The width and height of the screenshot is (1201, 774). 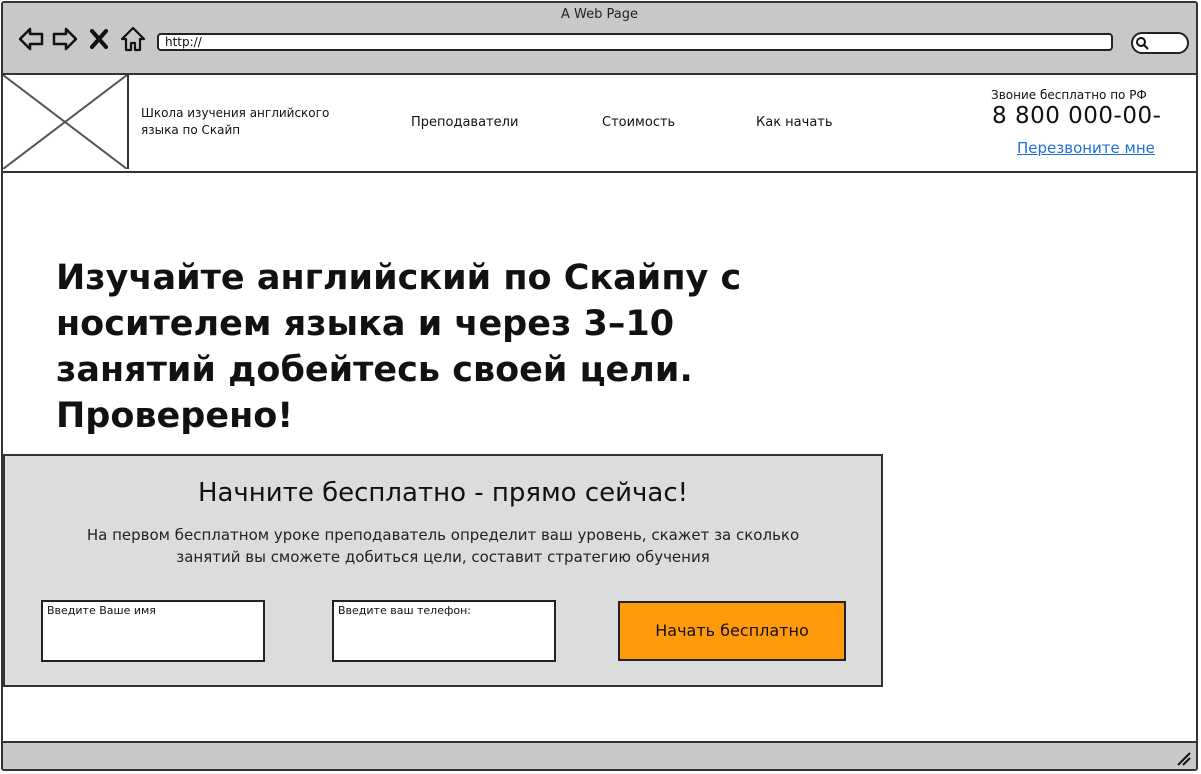 What do you see at coordinates (635, 42) in the screenshot?
I see `url-input: http://` at bounding box center [635, 42].